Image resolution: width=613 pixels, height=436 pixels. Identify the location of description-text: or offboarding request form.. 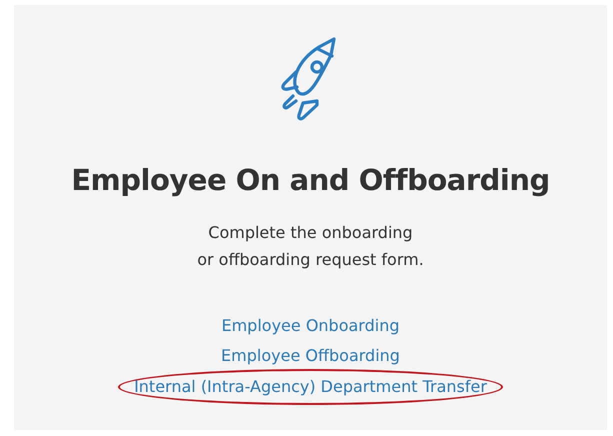
(310, 260).